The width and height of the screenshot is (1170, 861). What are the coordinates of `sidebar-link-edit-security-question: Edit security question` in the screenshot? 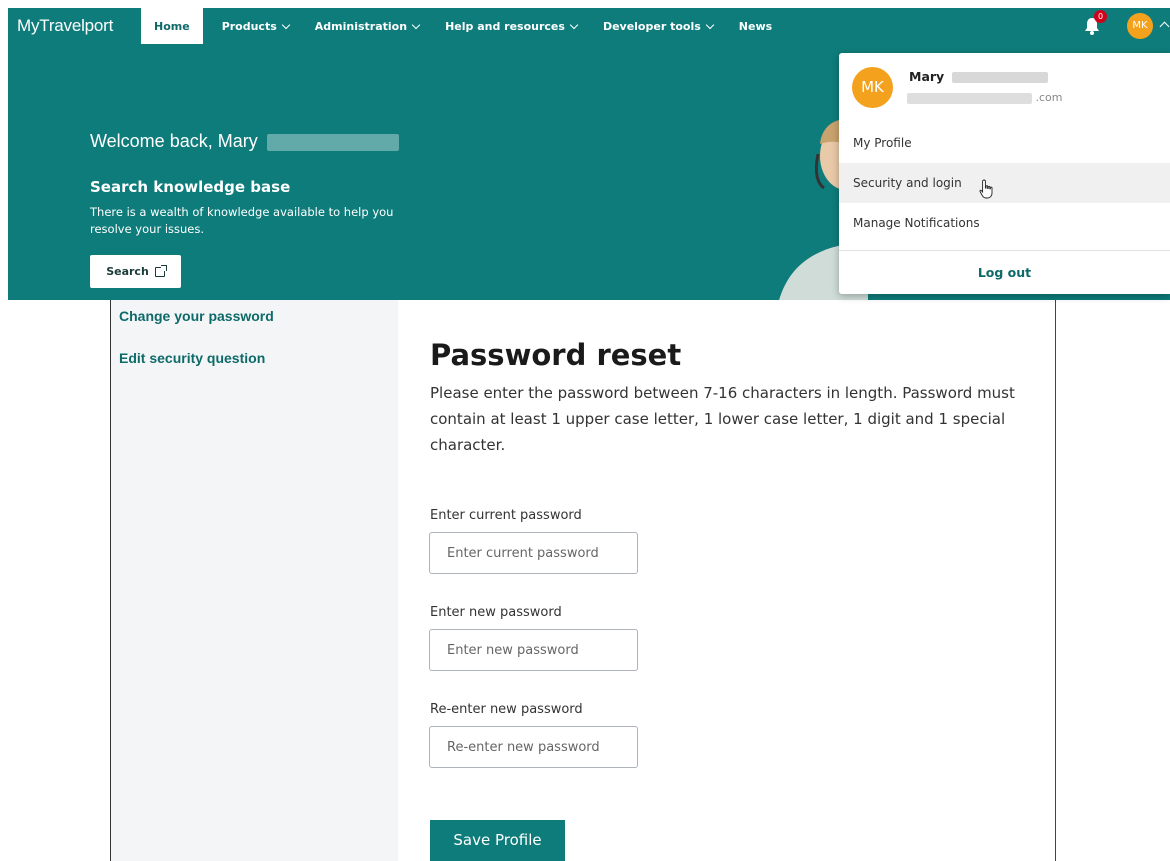 It's located at (192, 358).